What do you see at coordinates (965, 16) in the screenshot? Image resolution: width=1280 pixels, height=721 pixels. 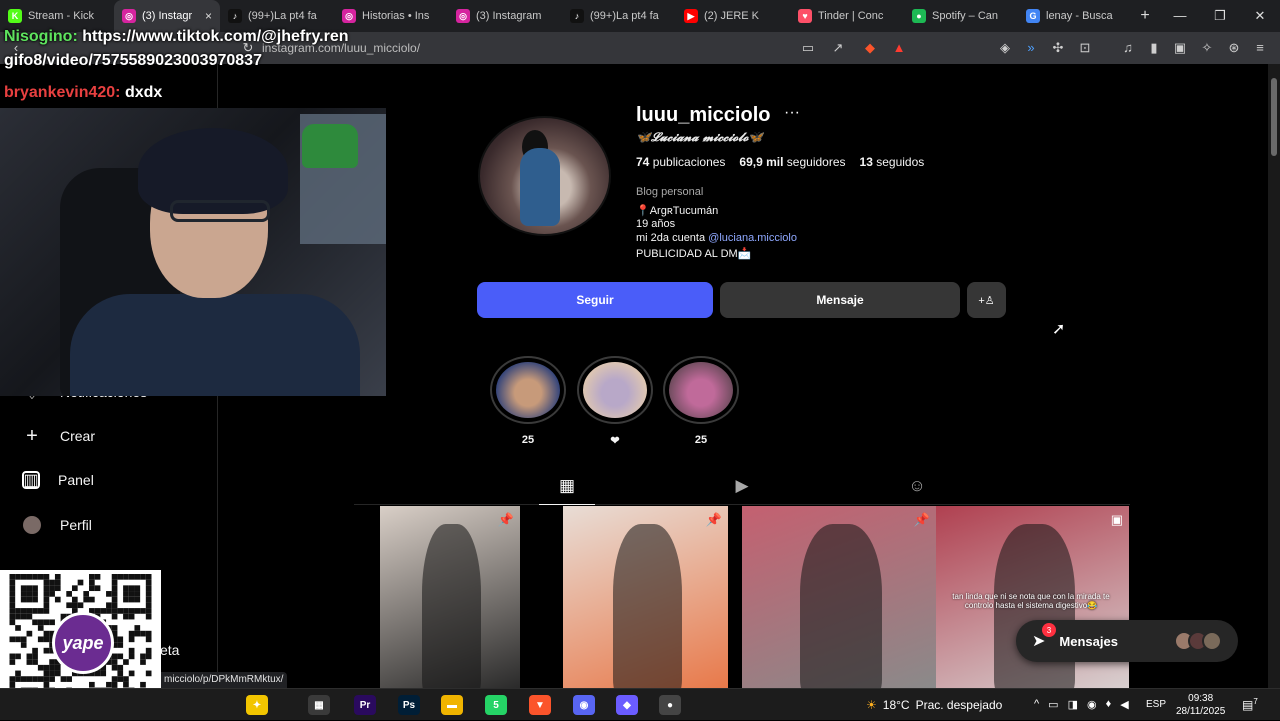 I see `tab-title: Spotify – Can` at bounding box center [965, 16].